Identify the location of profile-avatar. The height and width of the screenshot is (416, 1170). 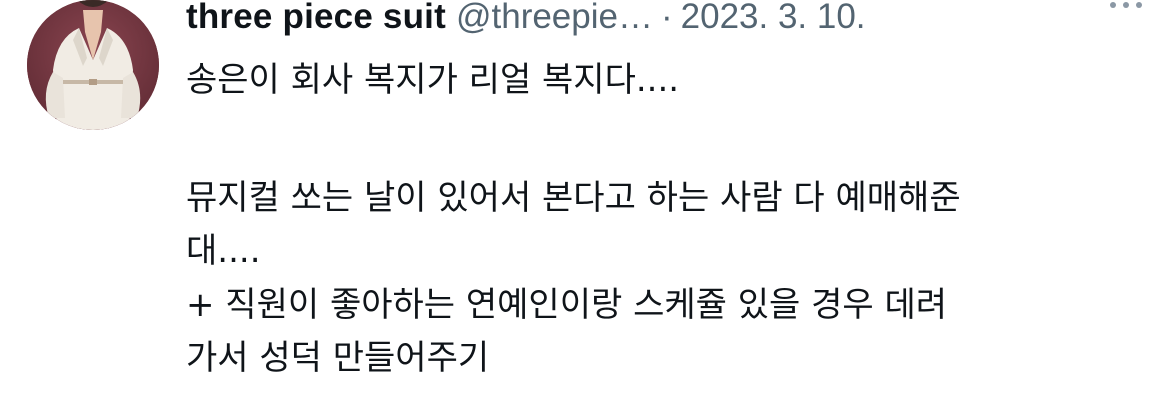
(93, 65).